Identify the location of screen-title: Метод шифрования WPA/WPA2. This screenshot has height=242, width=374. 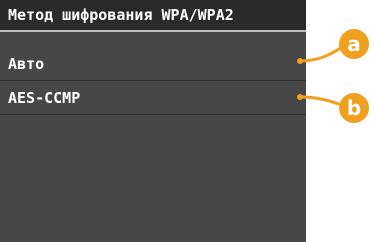
(153, 16).